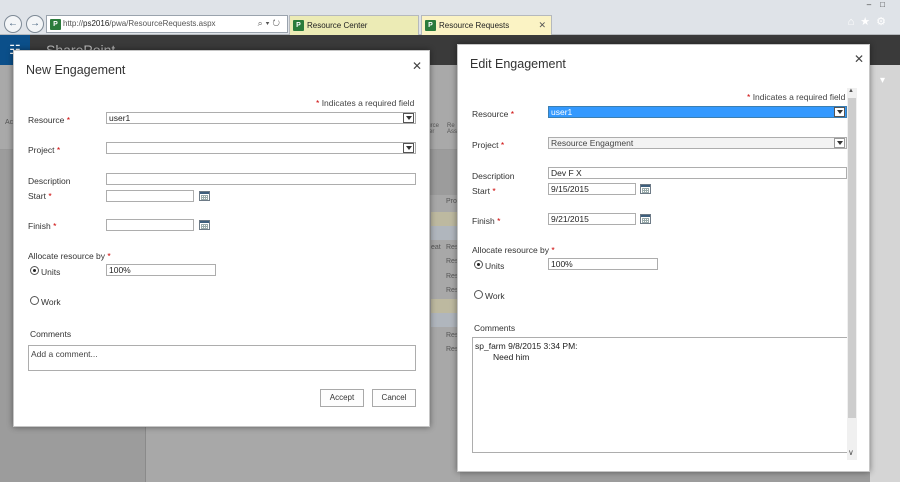 The height and width of the screenshot is (482, 900). I want to click on ribbon-label: Ac, so click(9, 122).